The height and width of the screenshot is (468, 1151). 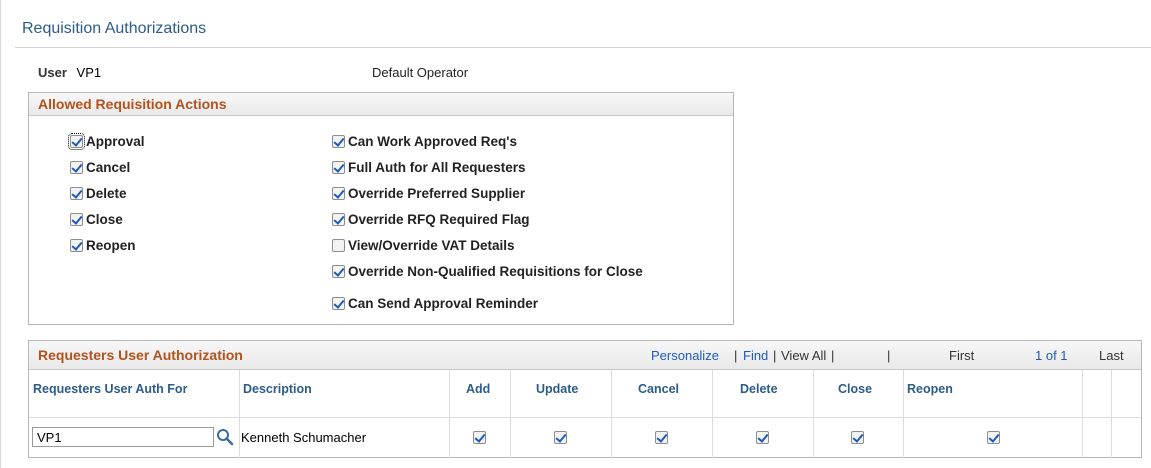 What do you see at coordinates (140, 355) in the screenshot?
I see `grid-title: Requesters User Authorization` at bounding box center [140, 355].